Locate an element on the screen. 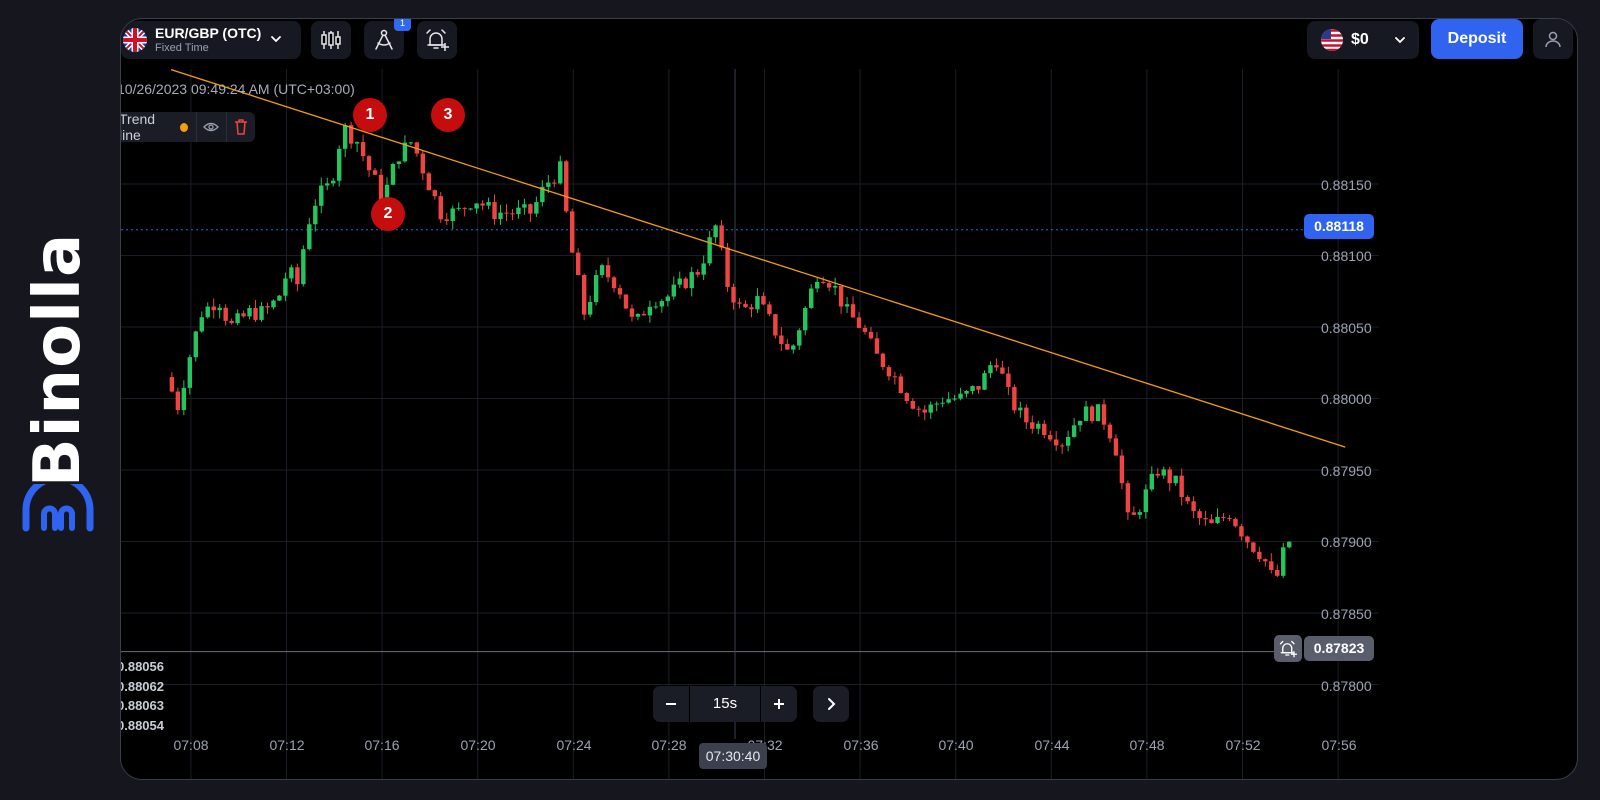 The height and width of the screenshot is (800, 1600). deposit-button: Deposit is located at coordinates (1477, 39).